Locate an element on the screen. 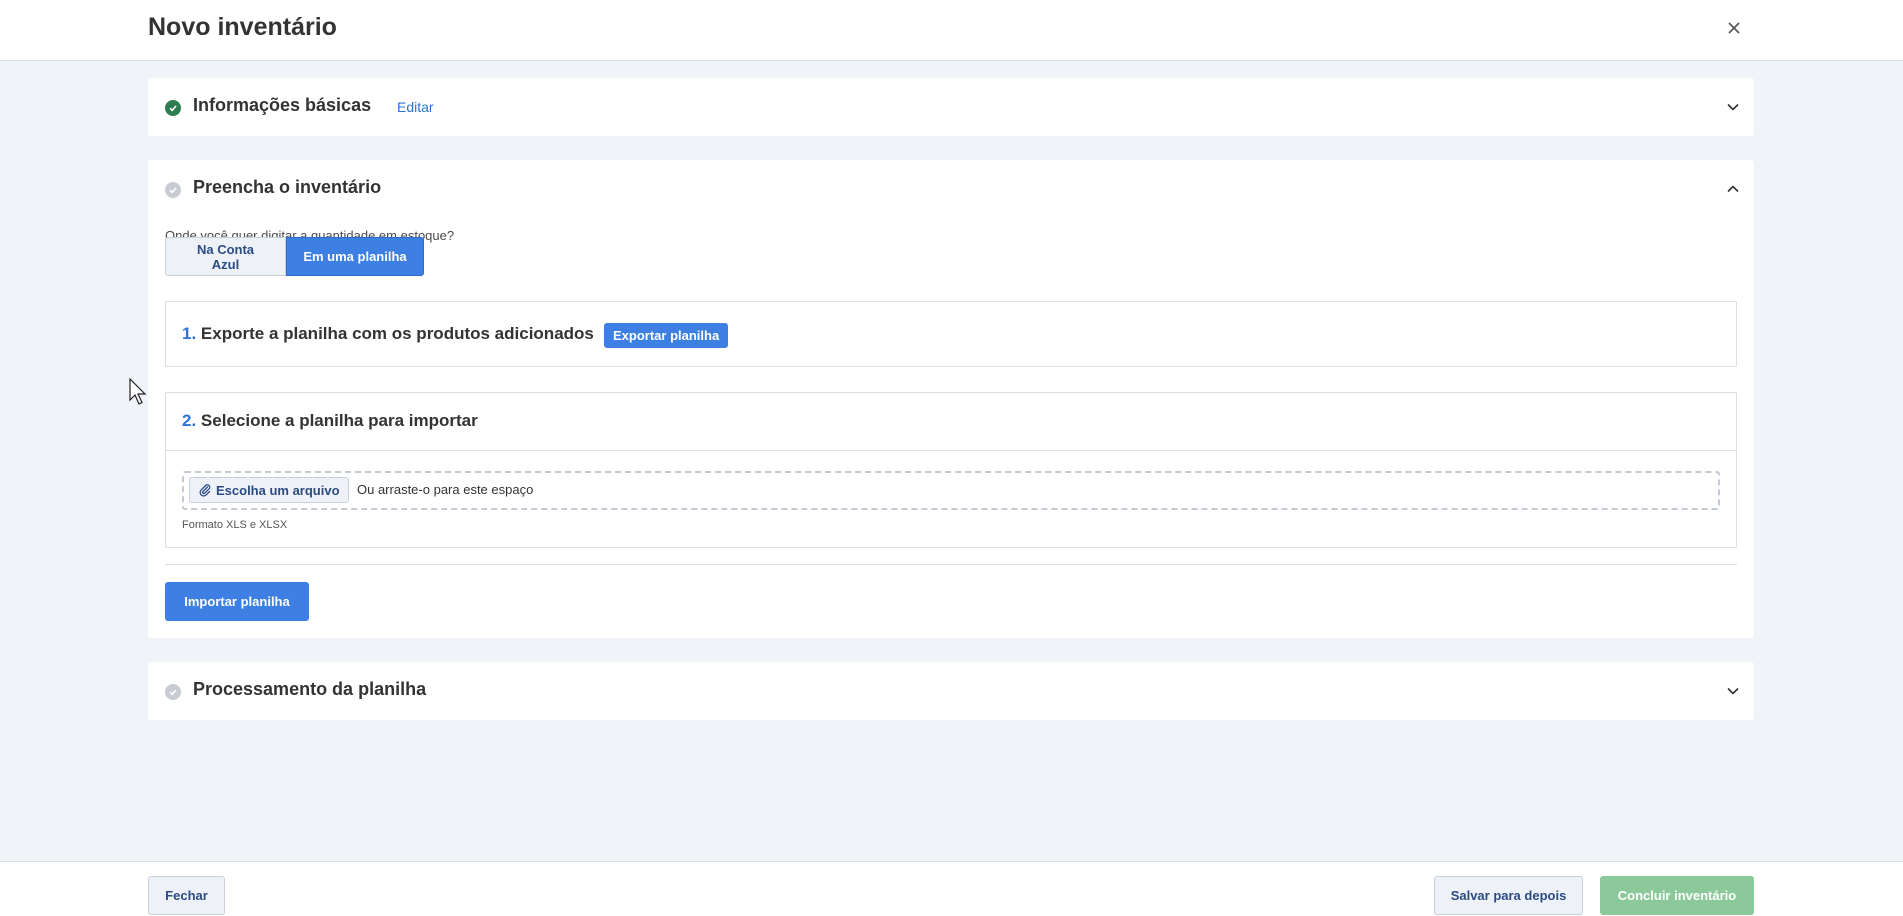 The width and height of the screenshot is (1903, 916). basic-info-header: Informações básicas Editar is located at coordinates (951, 107).